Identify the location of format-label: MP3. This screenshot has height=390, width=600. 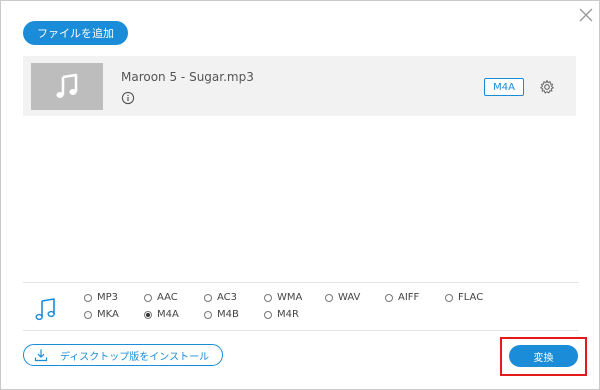
(108, 297).